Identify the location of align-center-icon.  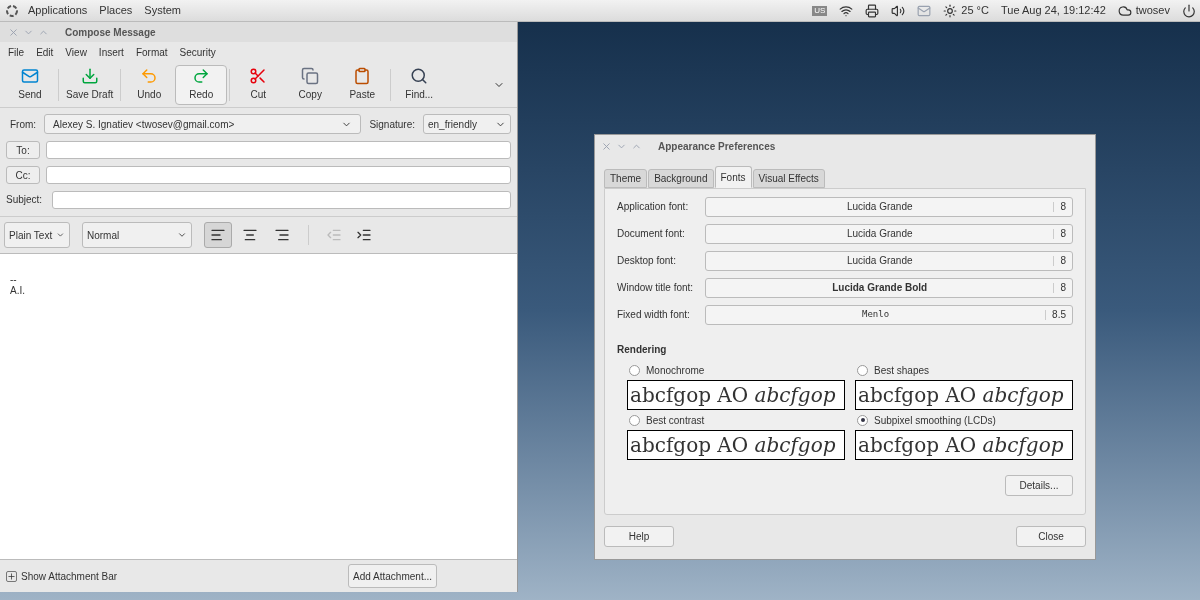
(250, 235).